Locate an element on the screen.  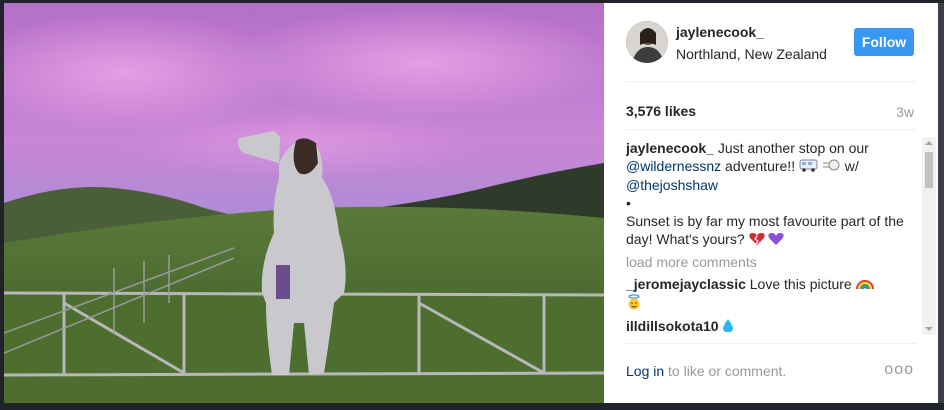
mention-wildernessnz: @wildernessnz is located at coordinates (673, 166).